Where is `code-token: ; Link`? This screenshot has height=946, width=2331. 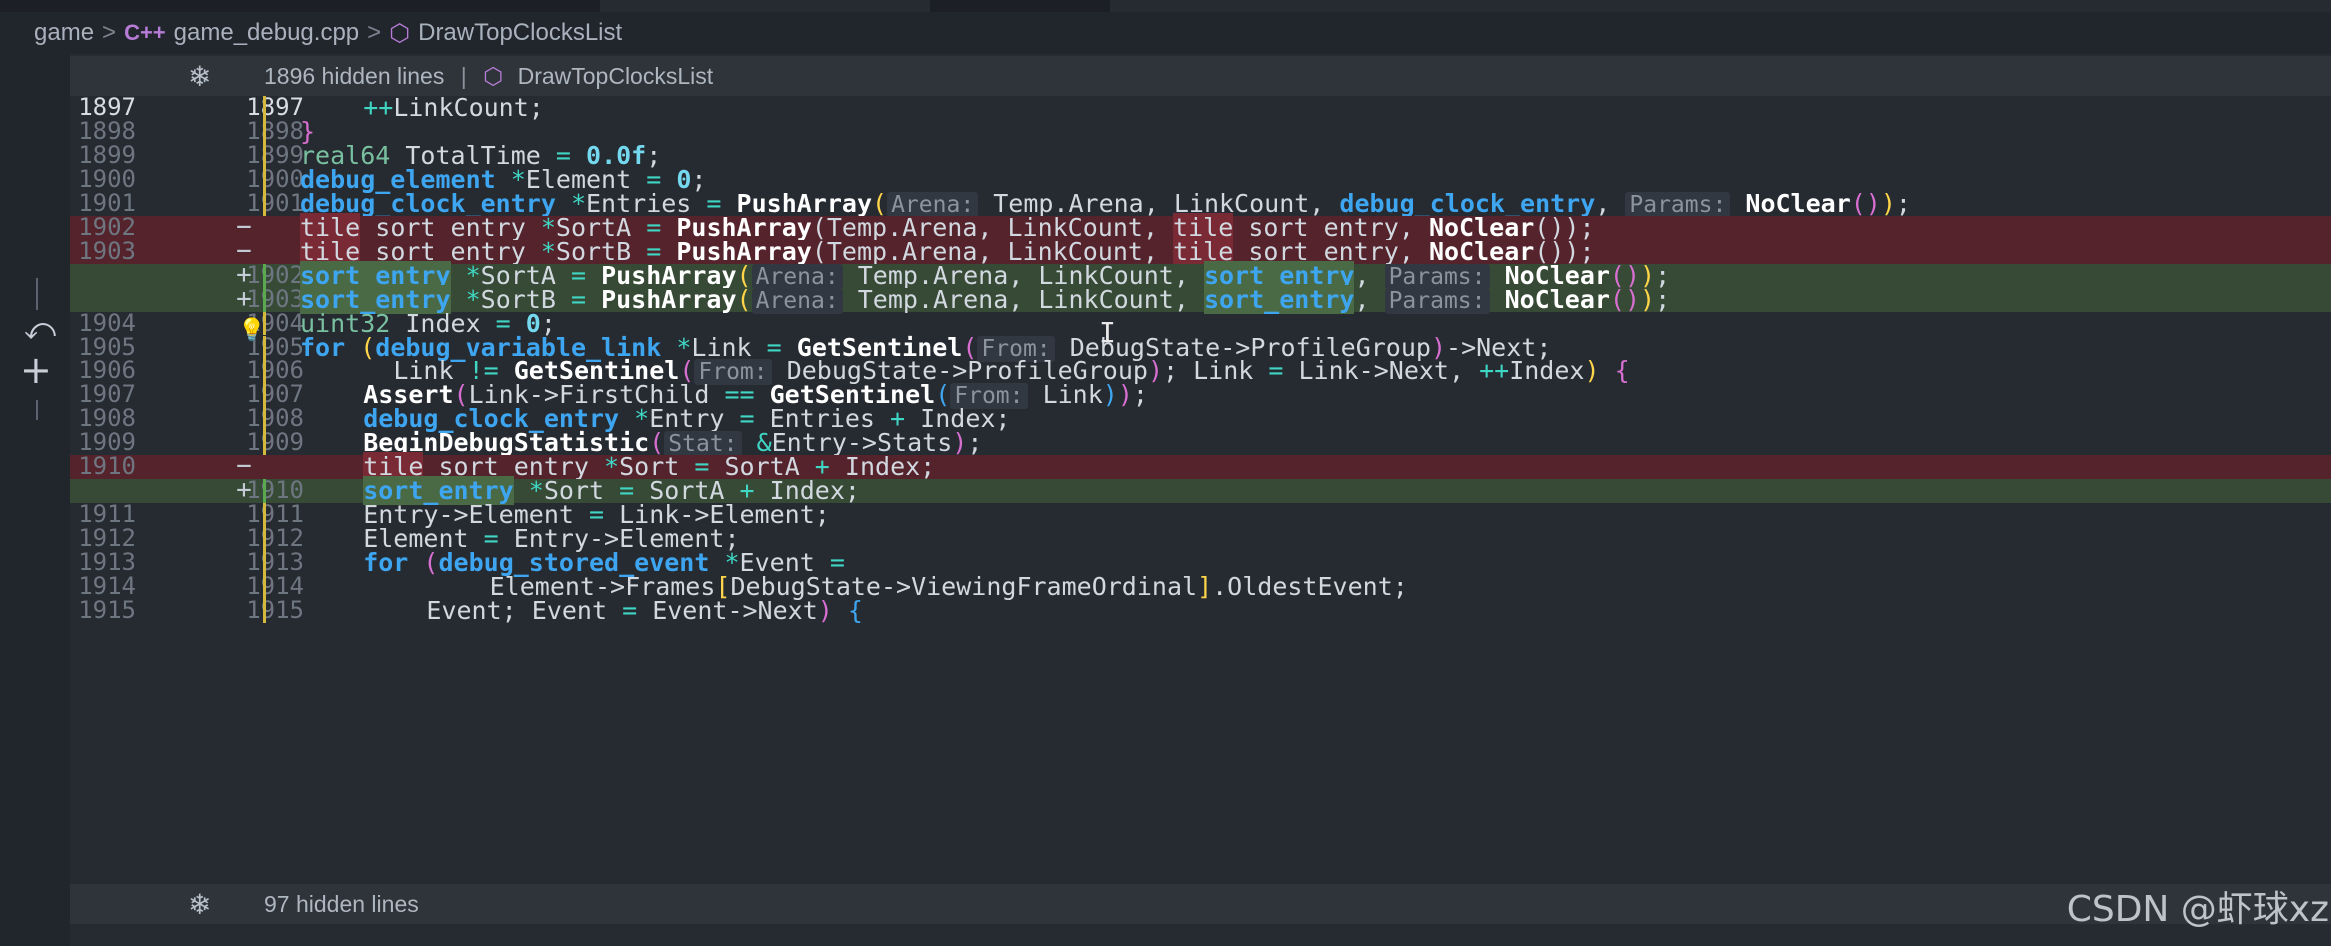
code-token: ; Link is located at coordinates (1216, 371).